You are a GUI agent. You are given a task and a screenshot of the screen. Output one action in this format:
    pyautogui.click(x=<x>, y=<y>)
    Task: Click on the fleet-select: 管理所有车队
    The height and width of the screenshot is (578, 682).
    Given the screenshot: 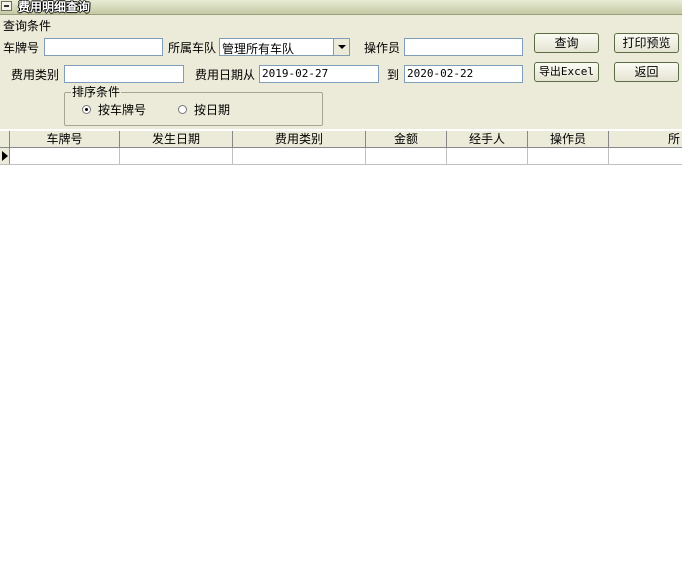 What is the action you would take?
    pyautogui.click(x=284, y=47)
    